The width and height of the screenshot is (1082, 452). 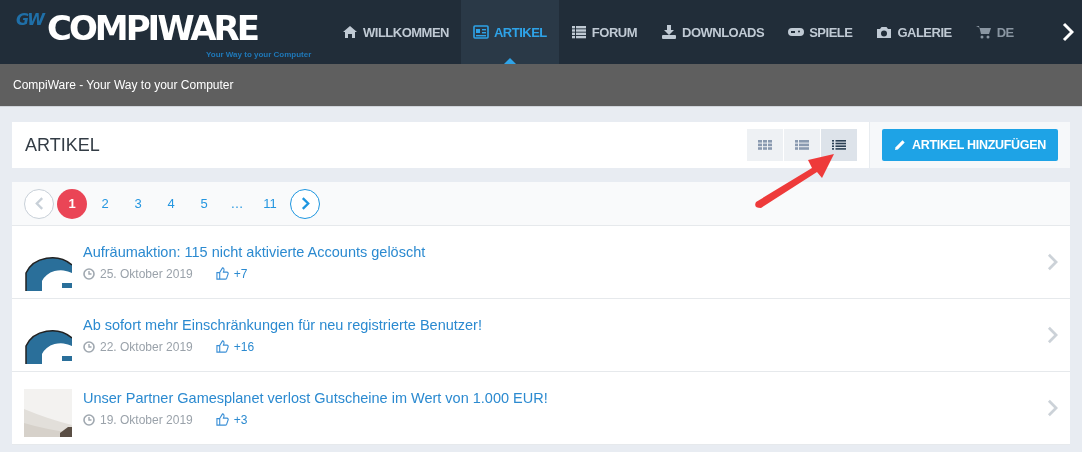 I want to click on site-slogan: CompiWare - Your Way to your Computer, so click(x=123, y=85).